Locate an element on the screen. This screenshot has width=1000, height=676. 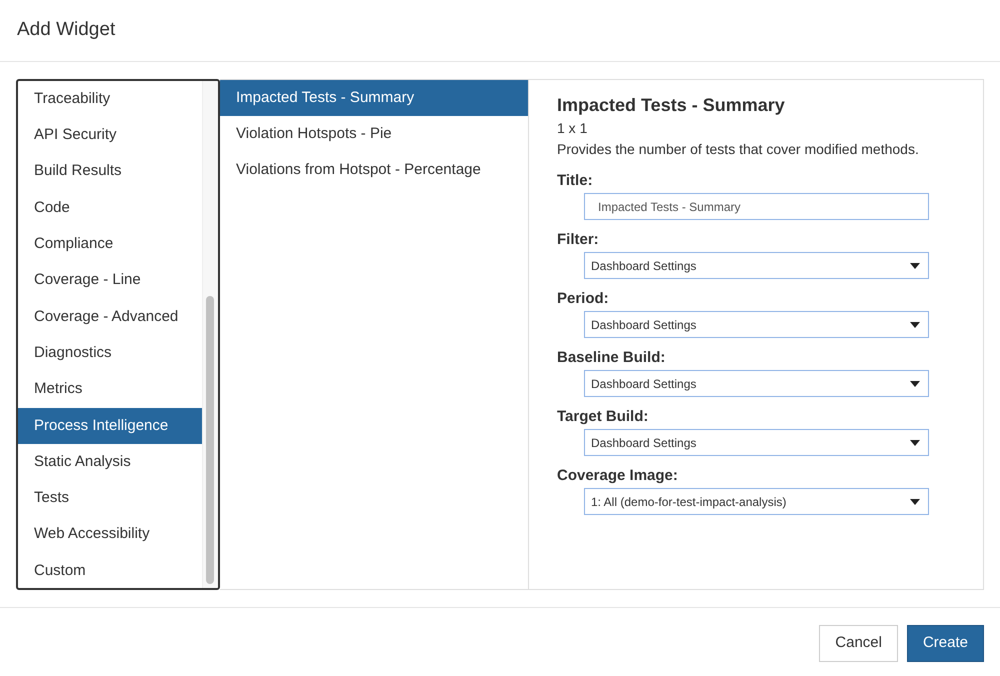
category-item: API Security is located at coordinates (110, 135).